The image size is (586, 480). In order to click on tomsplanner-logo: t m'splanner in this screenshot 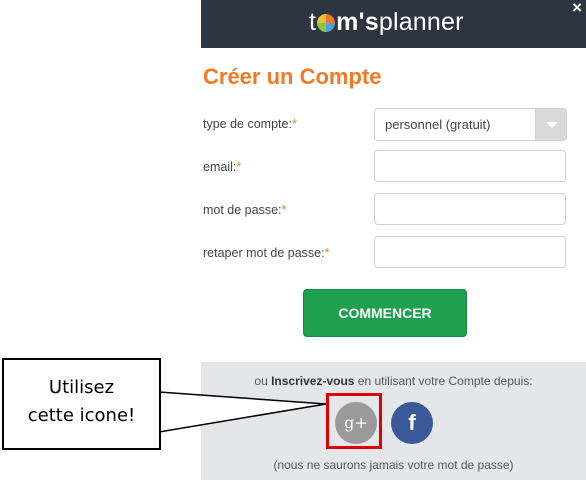, I will do `click(386, 22)`.